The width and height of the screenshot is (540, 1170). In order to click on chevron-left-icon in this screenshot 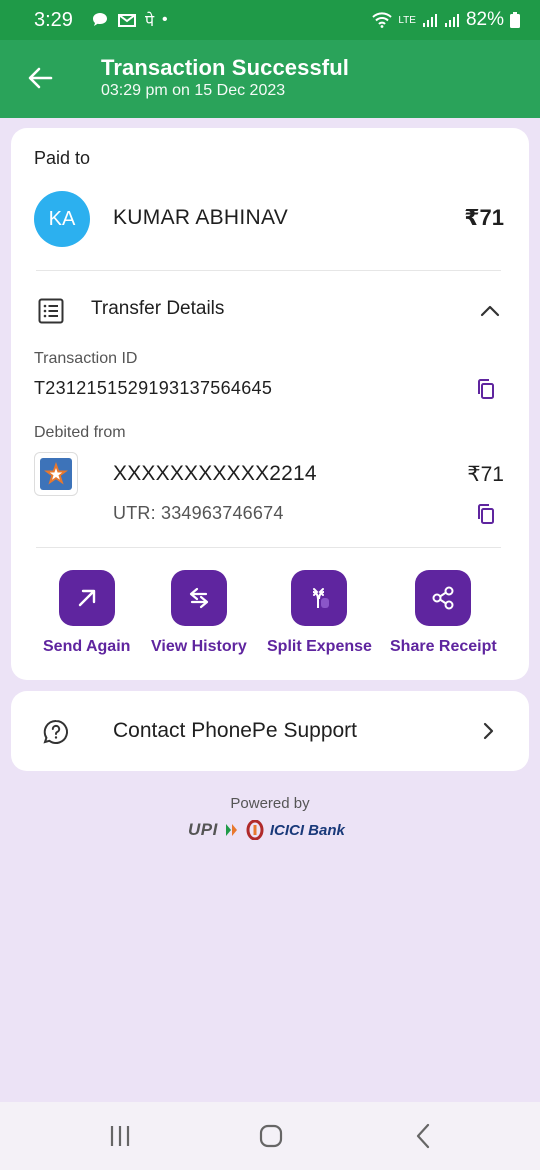, I will do `click(423, 1136)`.